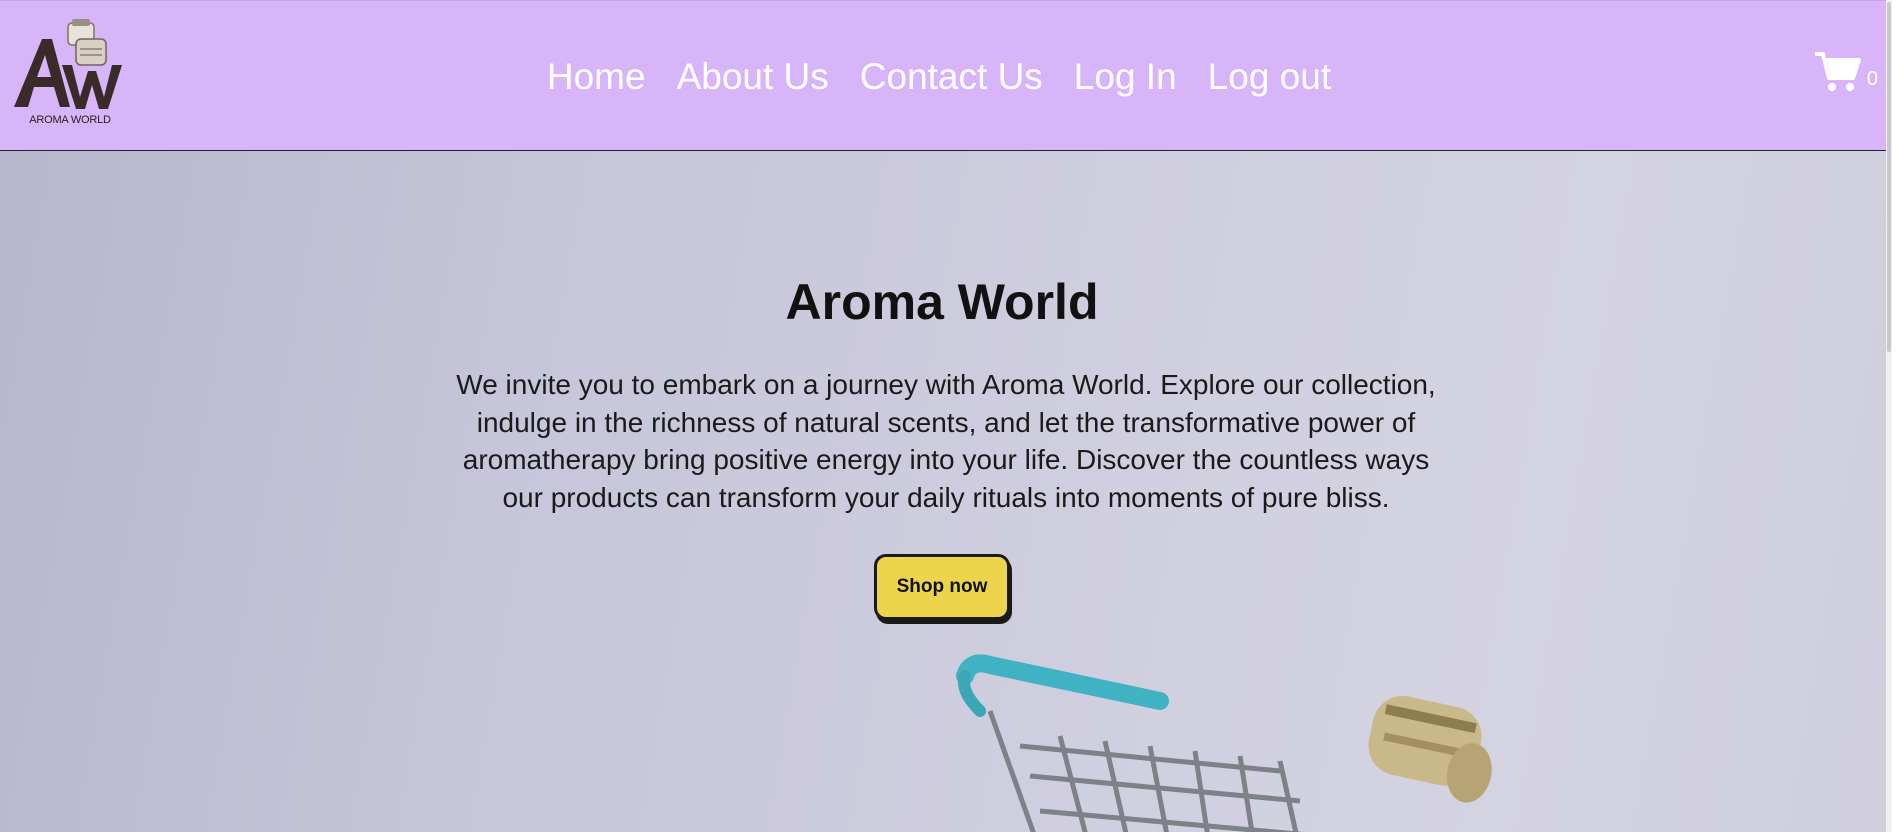  Describe the element at coordinates (951, 76) in the screenshot. I see `nav-contact-link: Contact Us` at that location.